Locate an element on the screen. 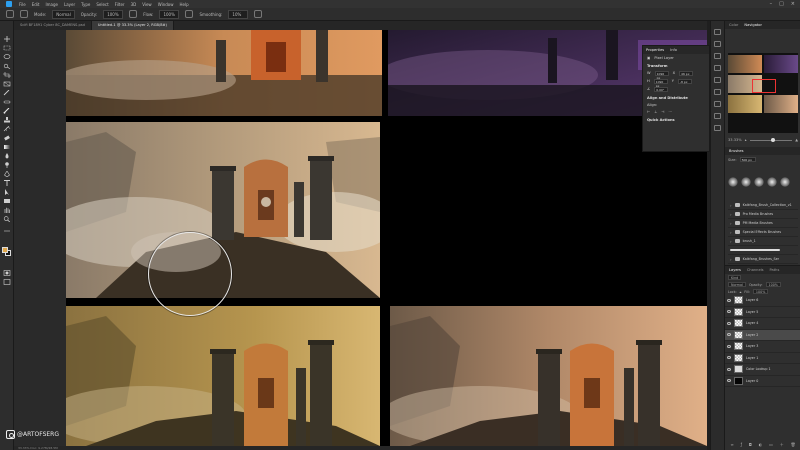 The width and height of the screenshot is (800, 450). tab-navigator: Navigator is located at coordinates (753, 25).